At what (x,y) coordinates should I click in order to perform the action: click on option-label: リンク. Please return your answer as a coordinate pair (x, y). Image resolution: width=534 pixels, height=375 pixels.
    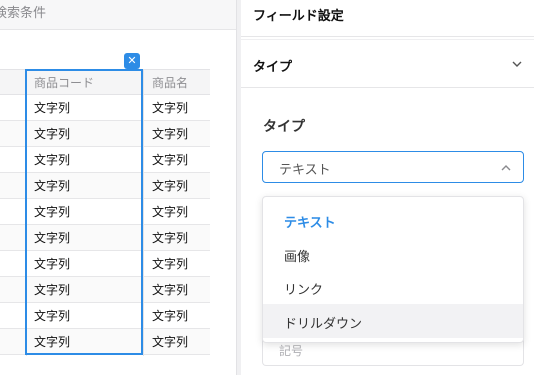
    Looking at the image, I should click on (304, 290).